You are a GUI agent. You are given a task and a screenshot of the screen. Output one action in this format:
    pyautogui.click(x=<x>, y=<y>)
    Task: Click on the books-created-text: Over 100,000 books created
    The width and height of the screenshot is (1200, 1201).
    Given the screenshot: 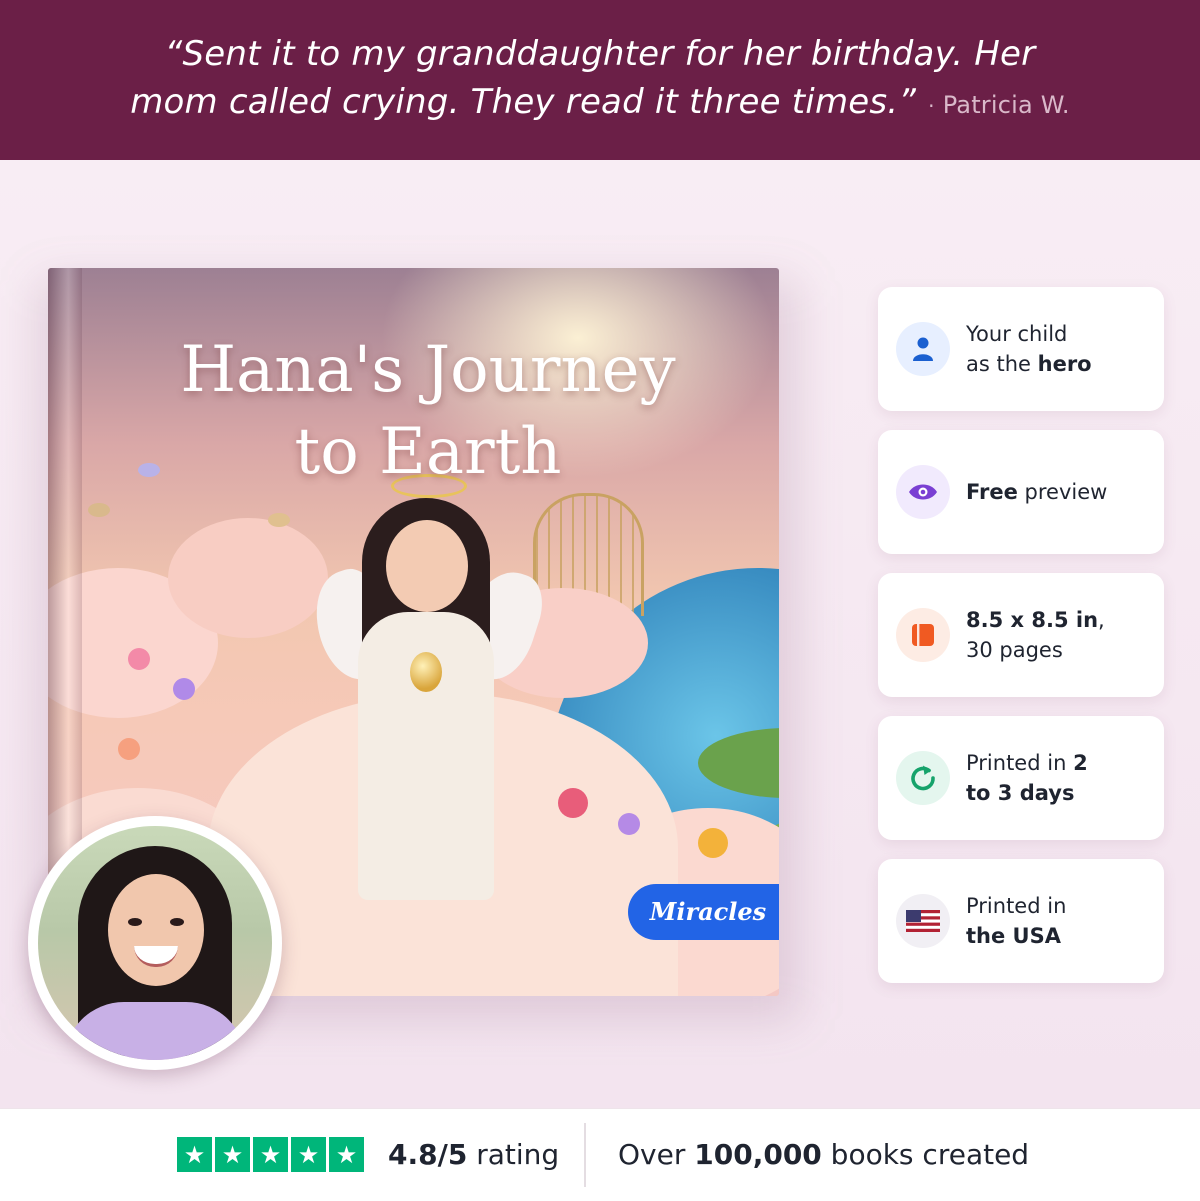 What is the action you would take?
    pyautogui.click(x=823, y=1155)
    